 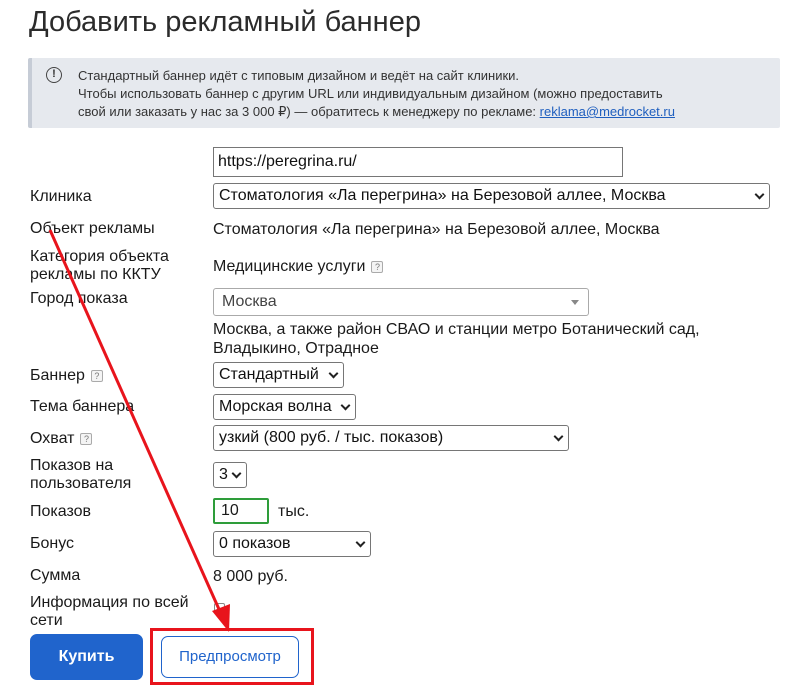 What do you see at coordinates (79, 298) in the screenshot?
I see `city-label: Город показа` at bounding box center [79, 298].